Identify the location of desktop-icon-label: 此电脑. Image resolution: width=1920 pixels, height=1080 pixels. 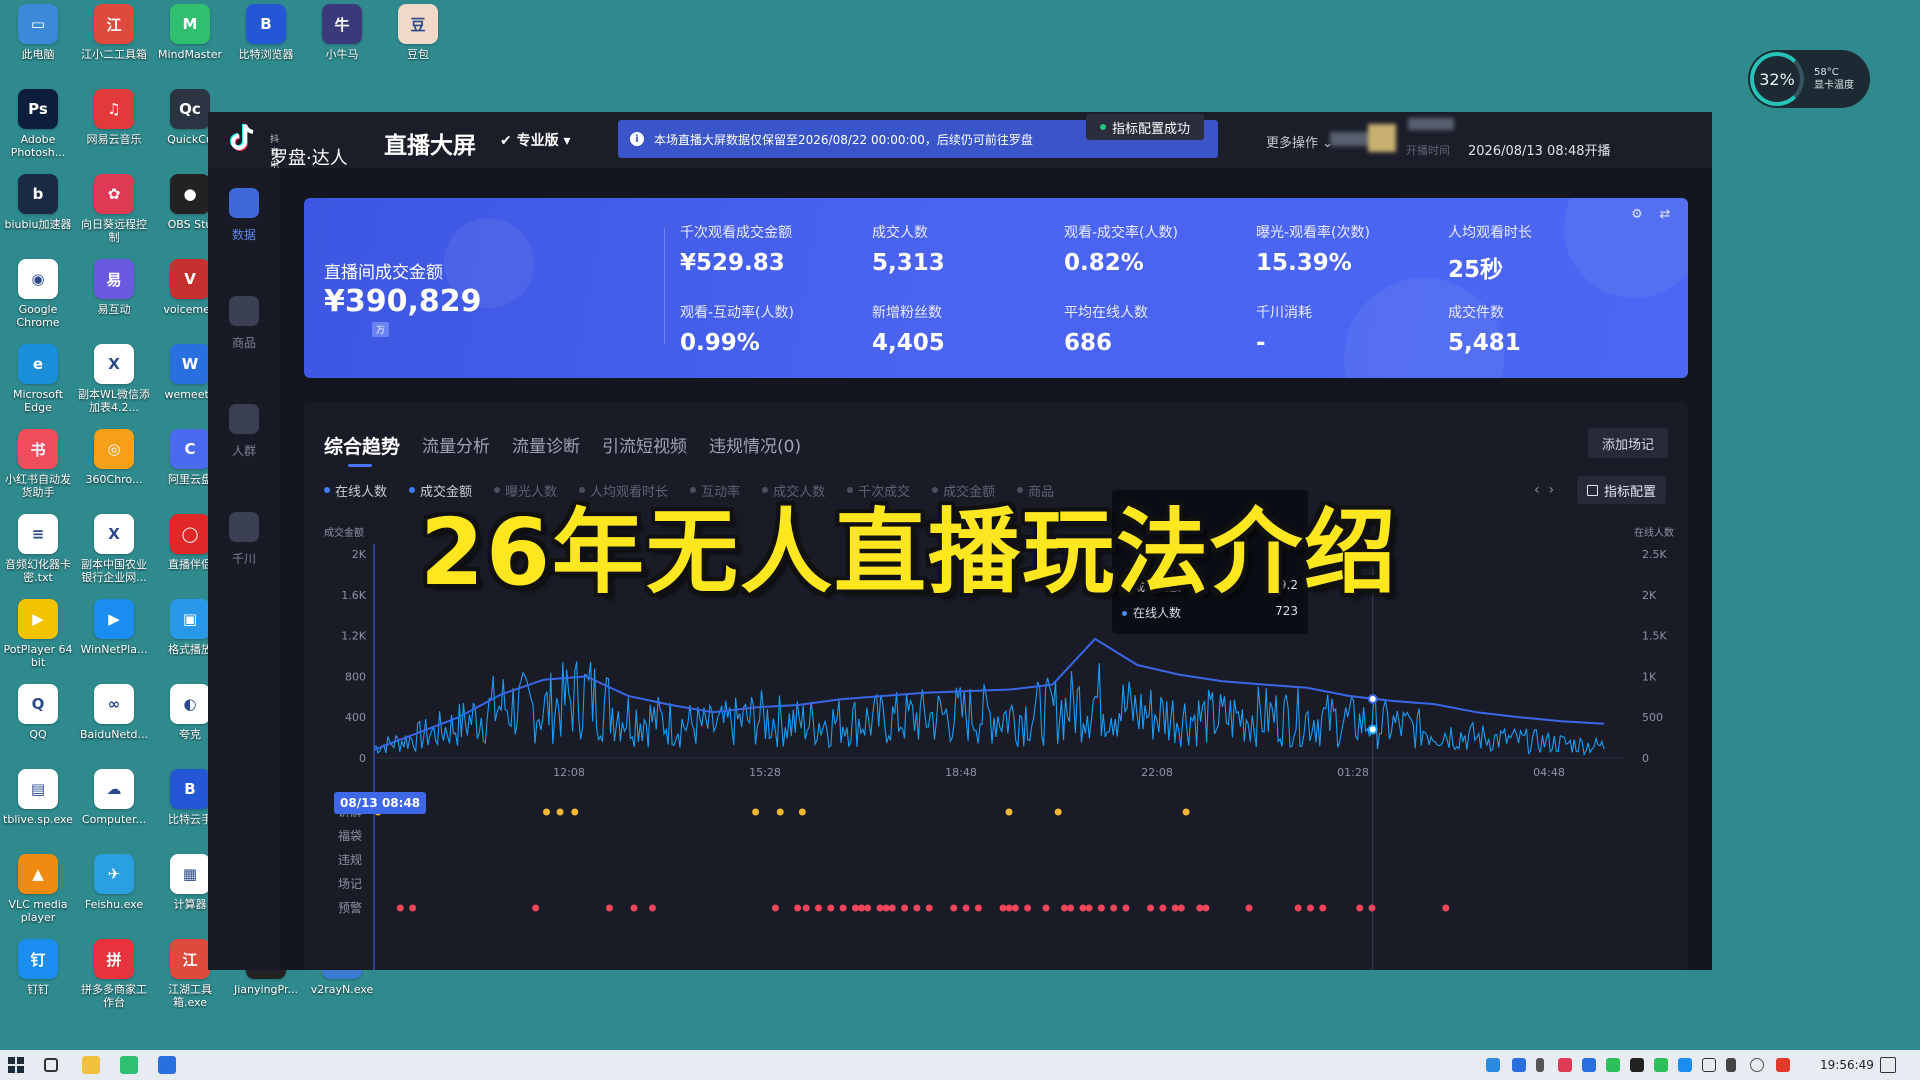
(38, 54).